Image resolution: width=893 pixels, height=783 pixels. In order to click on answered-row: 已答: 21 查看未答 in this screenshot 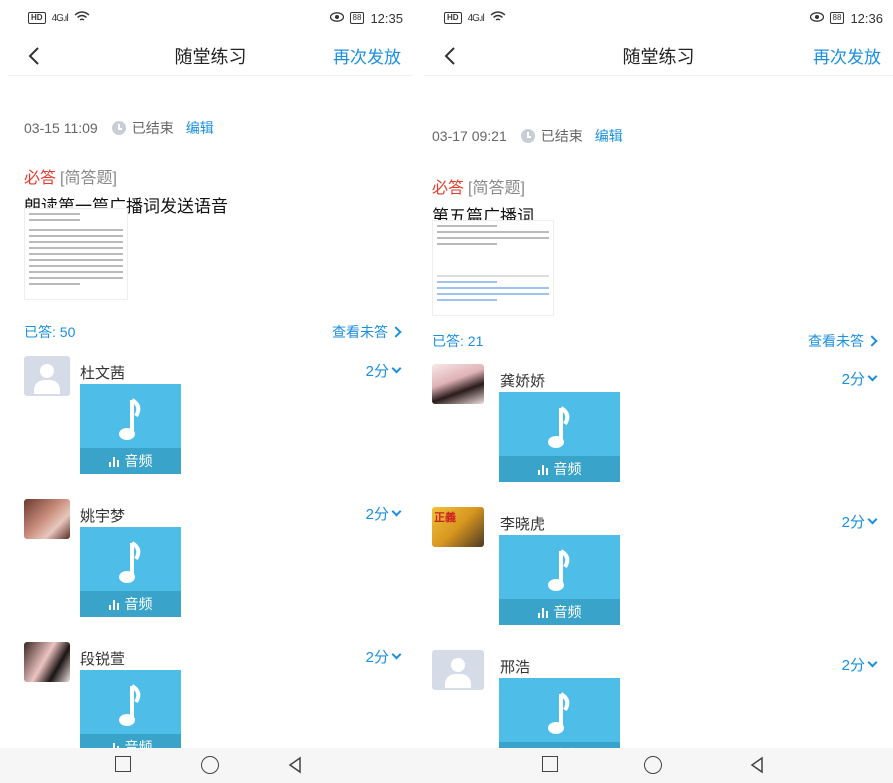, I will do `click(655, 341)`.